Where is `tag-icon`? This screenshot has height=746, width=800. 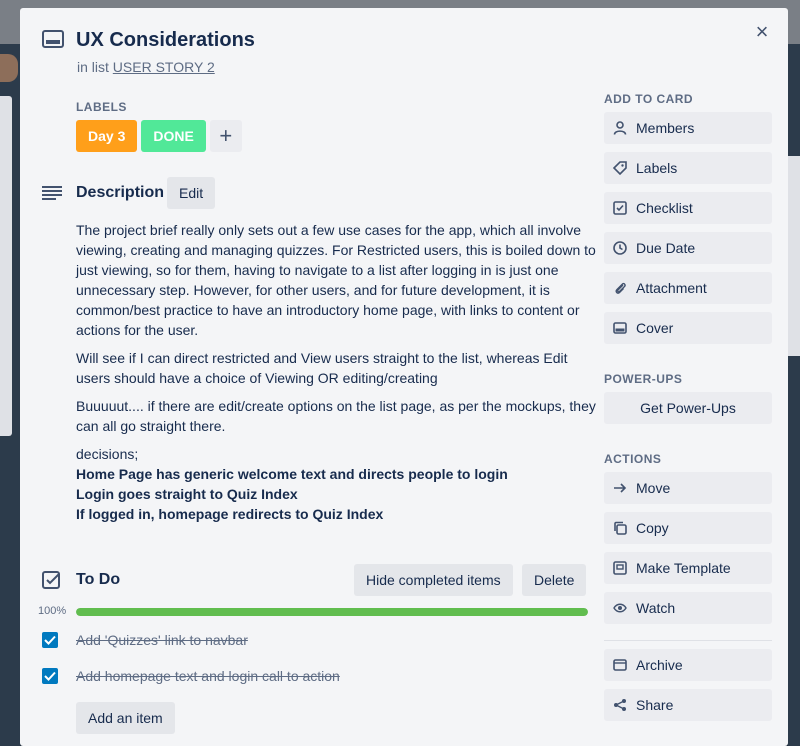
tag-icon is located at coordinates (620, 168).